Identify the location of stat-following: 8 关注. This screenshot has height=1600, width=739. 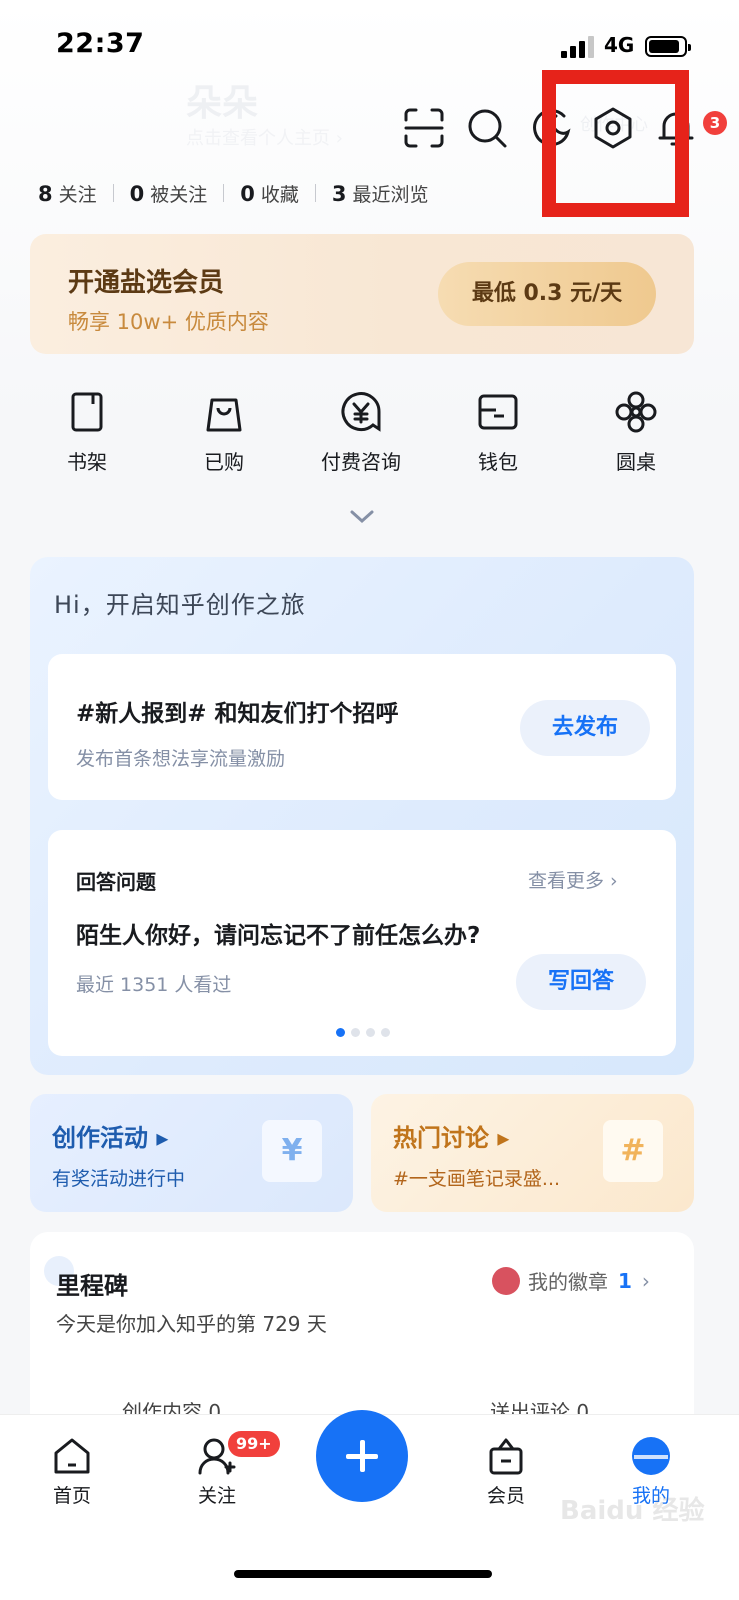
(67, 193).